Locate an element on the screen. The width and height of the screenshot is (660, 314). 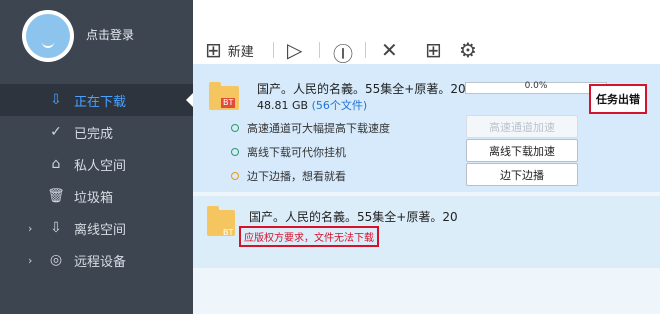
sidebar-item-label: 已完成 is located at coordinates (94, 134).